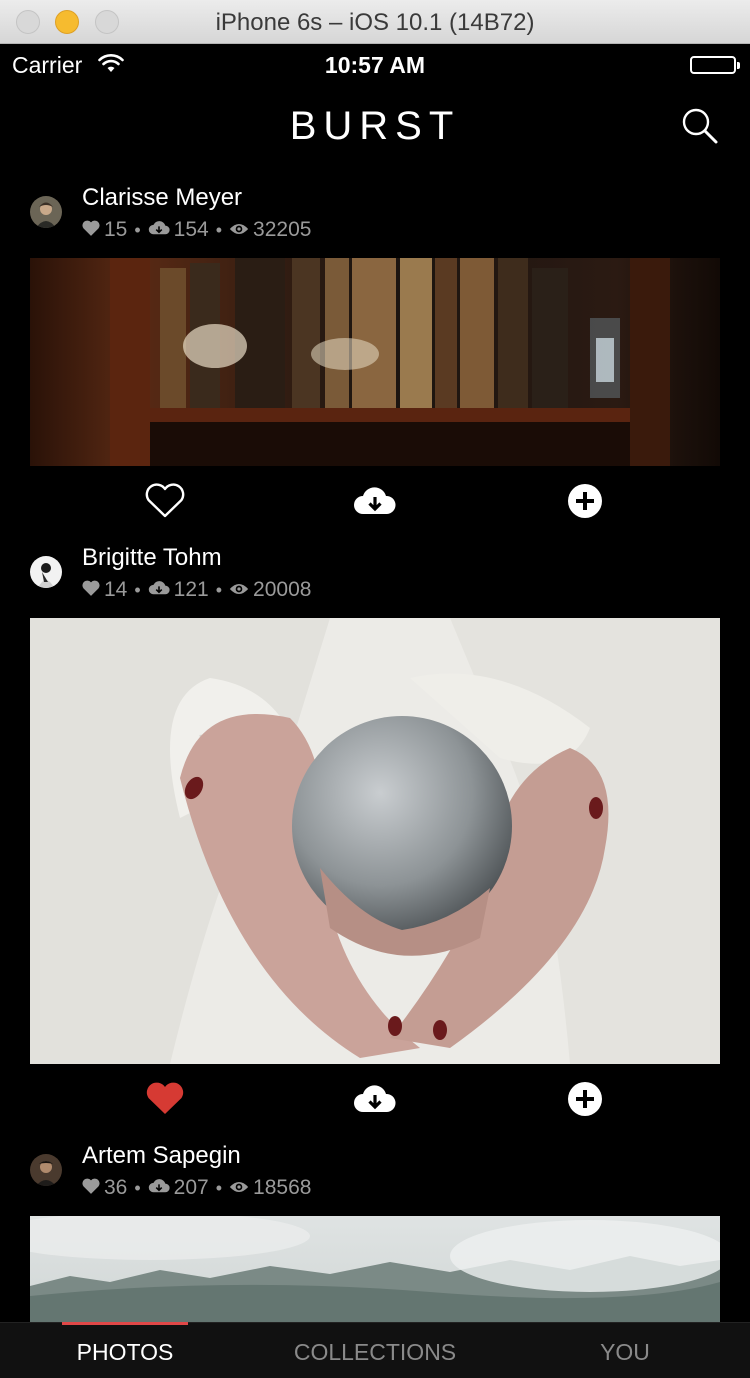 This screenshot has width=750, height=1378. I want to click on post-stats: 36 • 207 • 18568, so click(196, 1188).